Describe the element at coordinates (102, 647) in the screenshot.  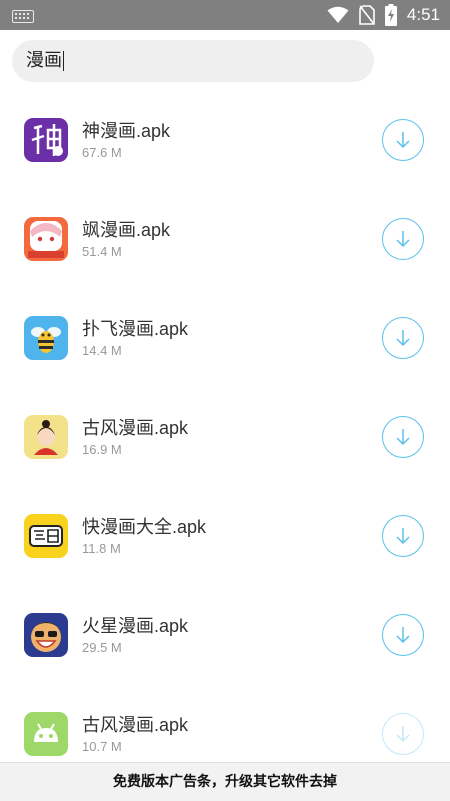
I see `file-size: 29.5 M` at that location.